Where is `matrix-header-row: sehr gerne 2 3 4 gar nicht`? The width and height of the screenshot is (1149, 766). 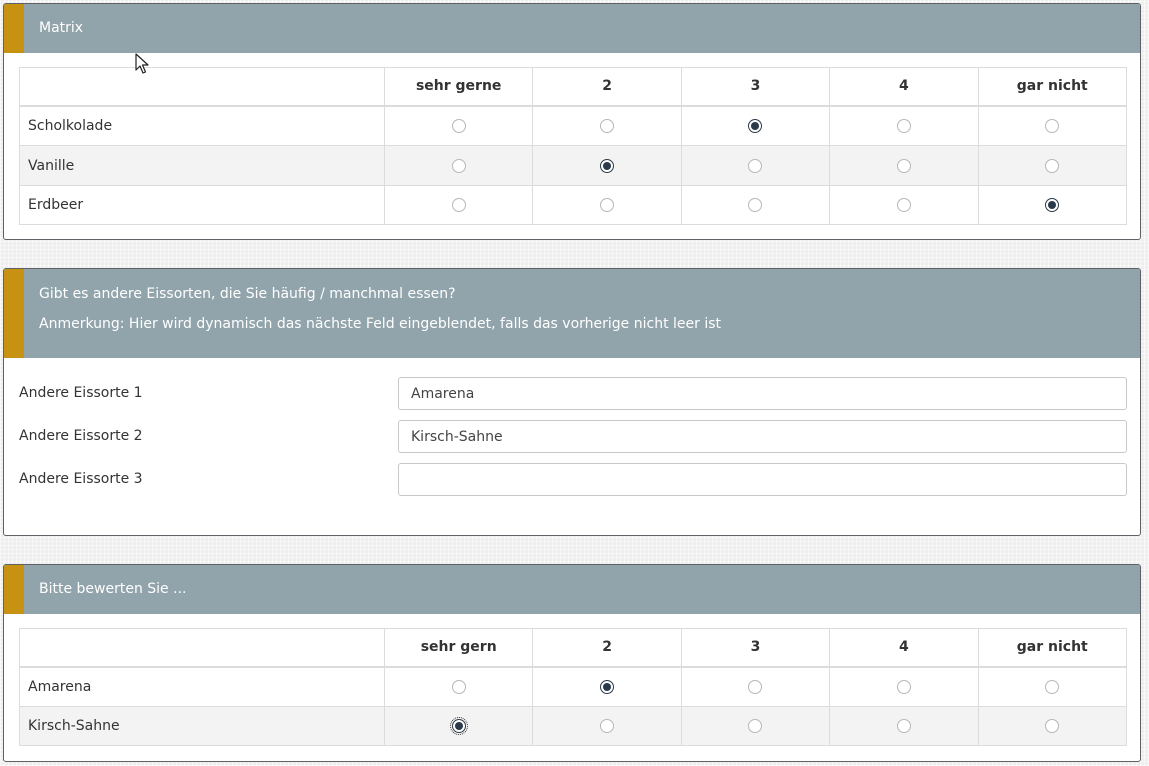
matrix-header-row: sehr gerne 2 3 4 gar nicht is located at coordinates (573, 87).